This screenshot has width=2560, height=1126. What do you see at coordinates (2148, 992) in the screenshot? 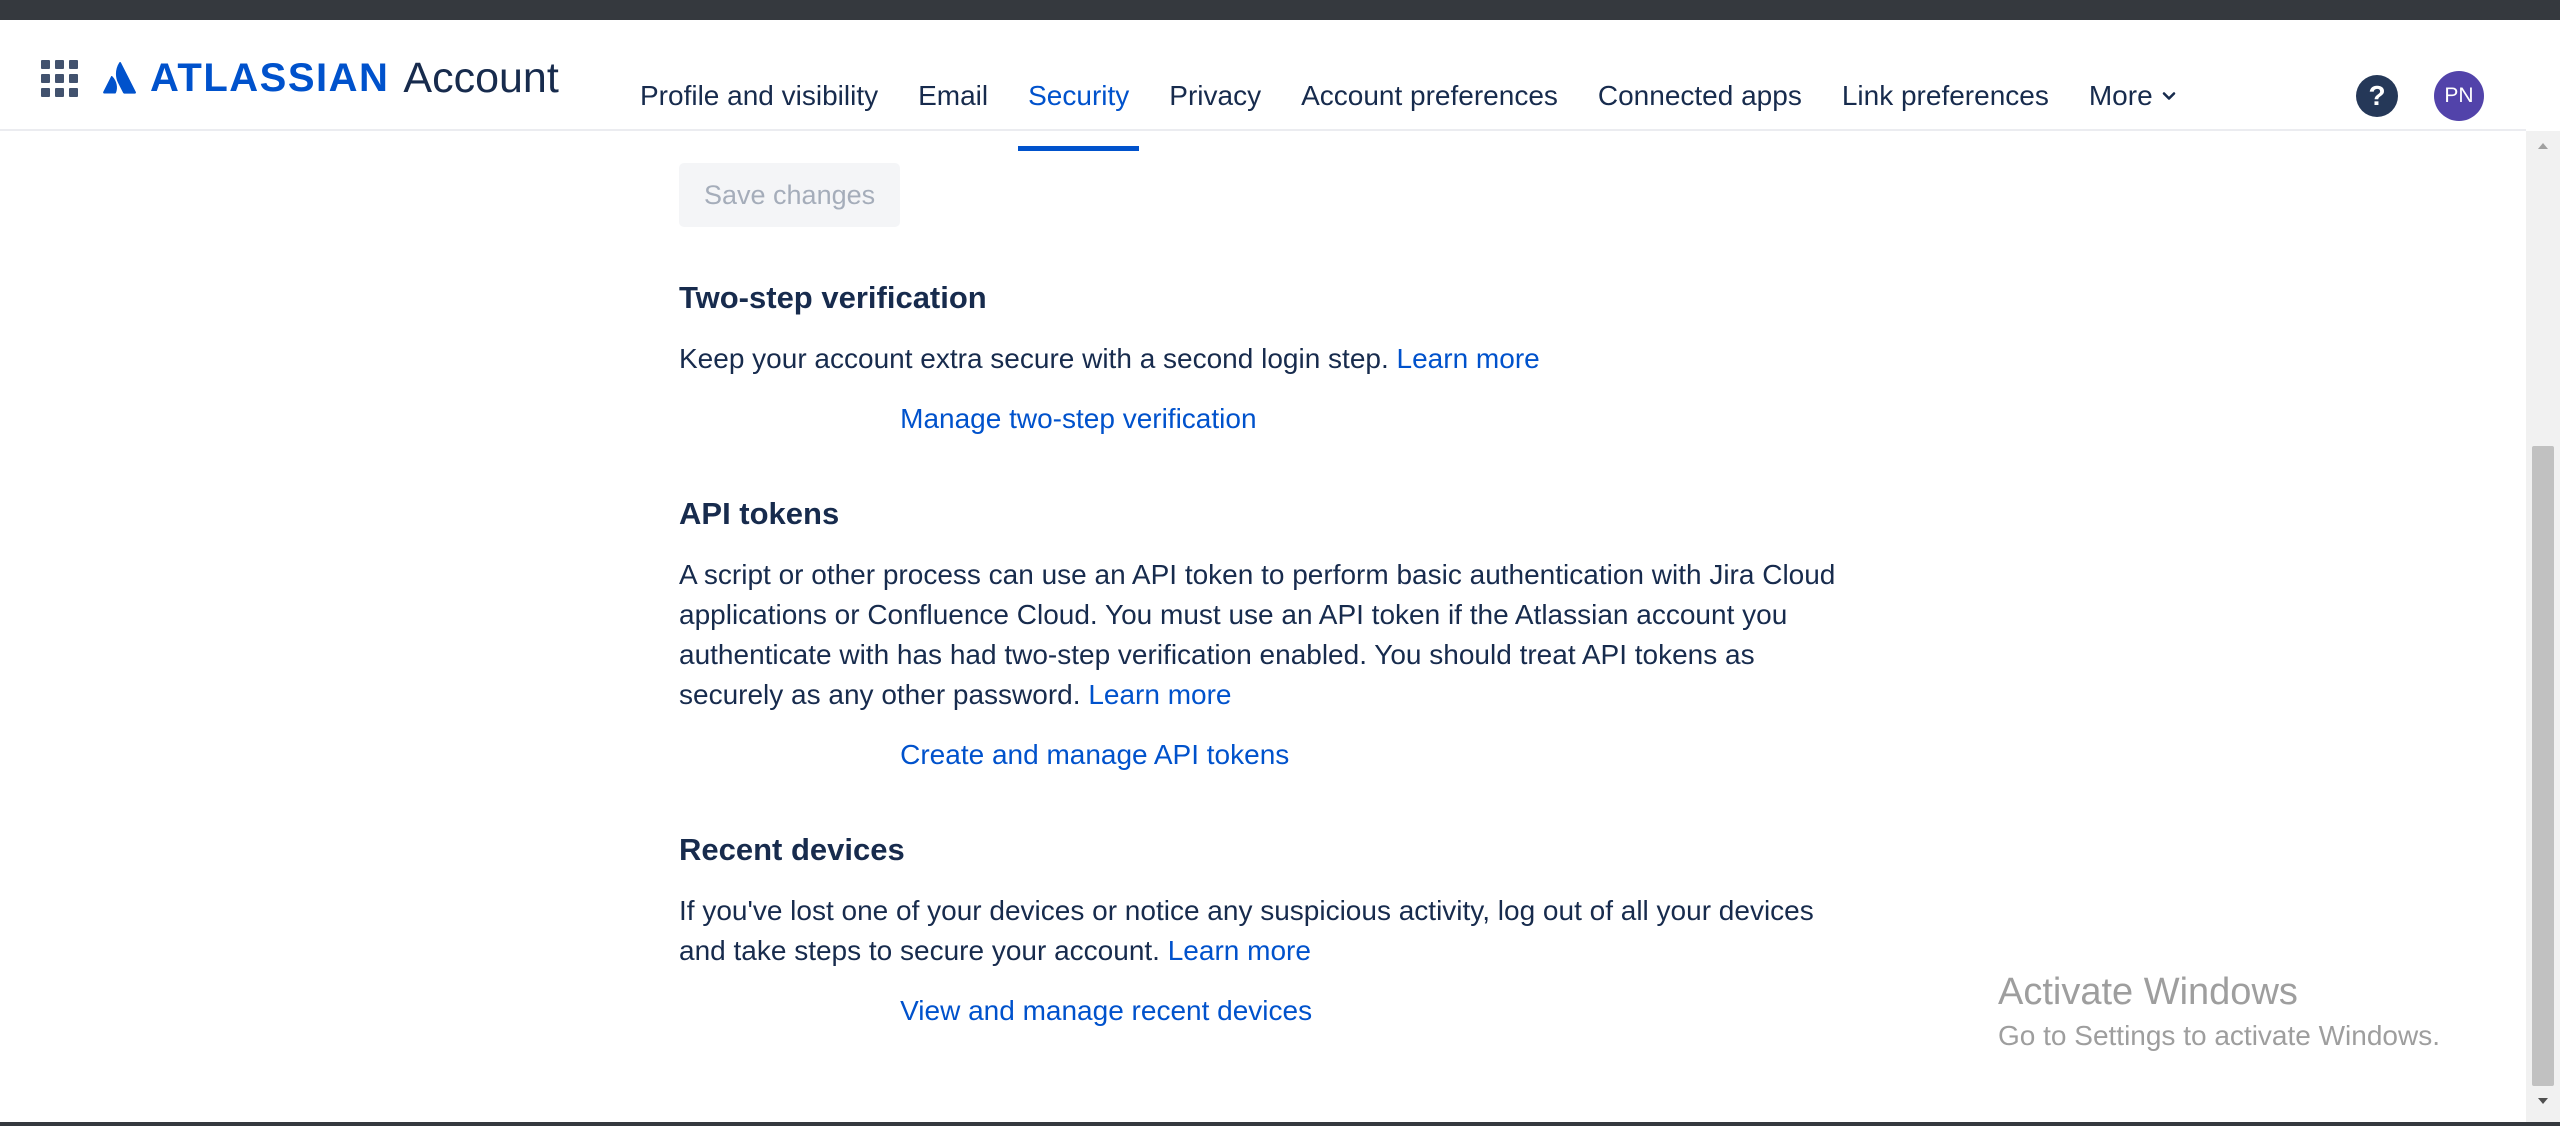
I see `watermark-title: Activate Windows` at bounding box center [2148, 992].